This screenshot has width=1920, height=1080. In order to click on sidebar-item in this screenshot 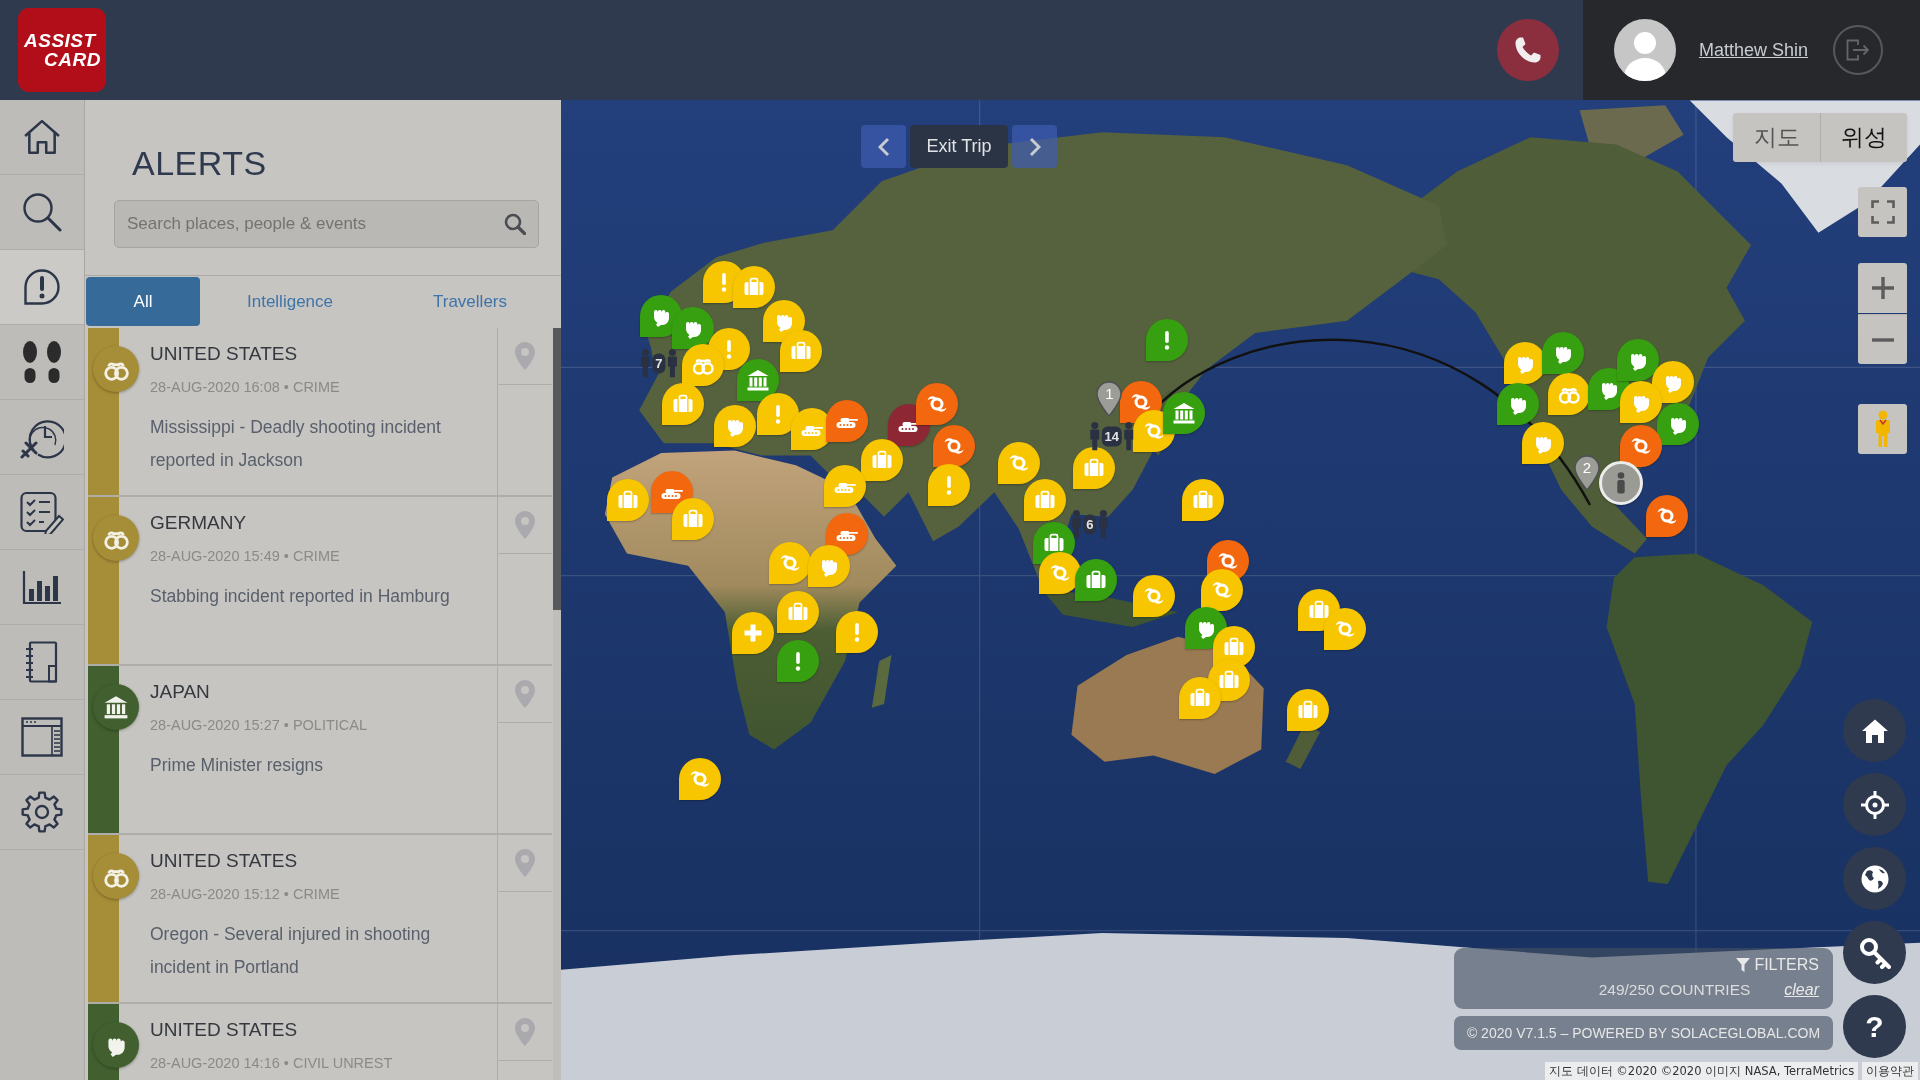, I will do `click(42, 287)`.